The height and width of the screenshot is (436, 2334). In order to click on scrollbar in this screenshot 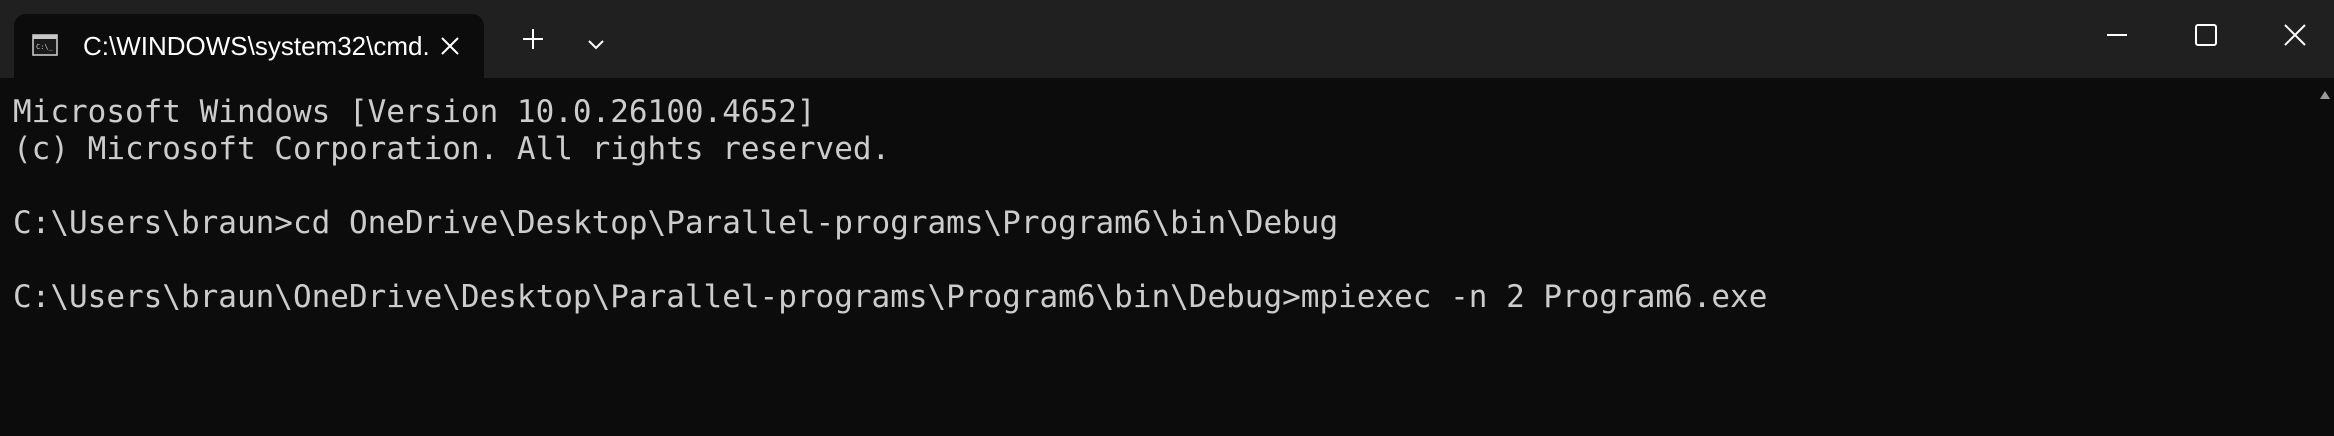, I will do `click(2325, 257)`.